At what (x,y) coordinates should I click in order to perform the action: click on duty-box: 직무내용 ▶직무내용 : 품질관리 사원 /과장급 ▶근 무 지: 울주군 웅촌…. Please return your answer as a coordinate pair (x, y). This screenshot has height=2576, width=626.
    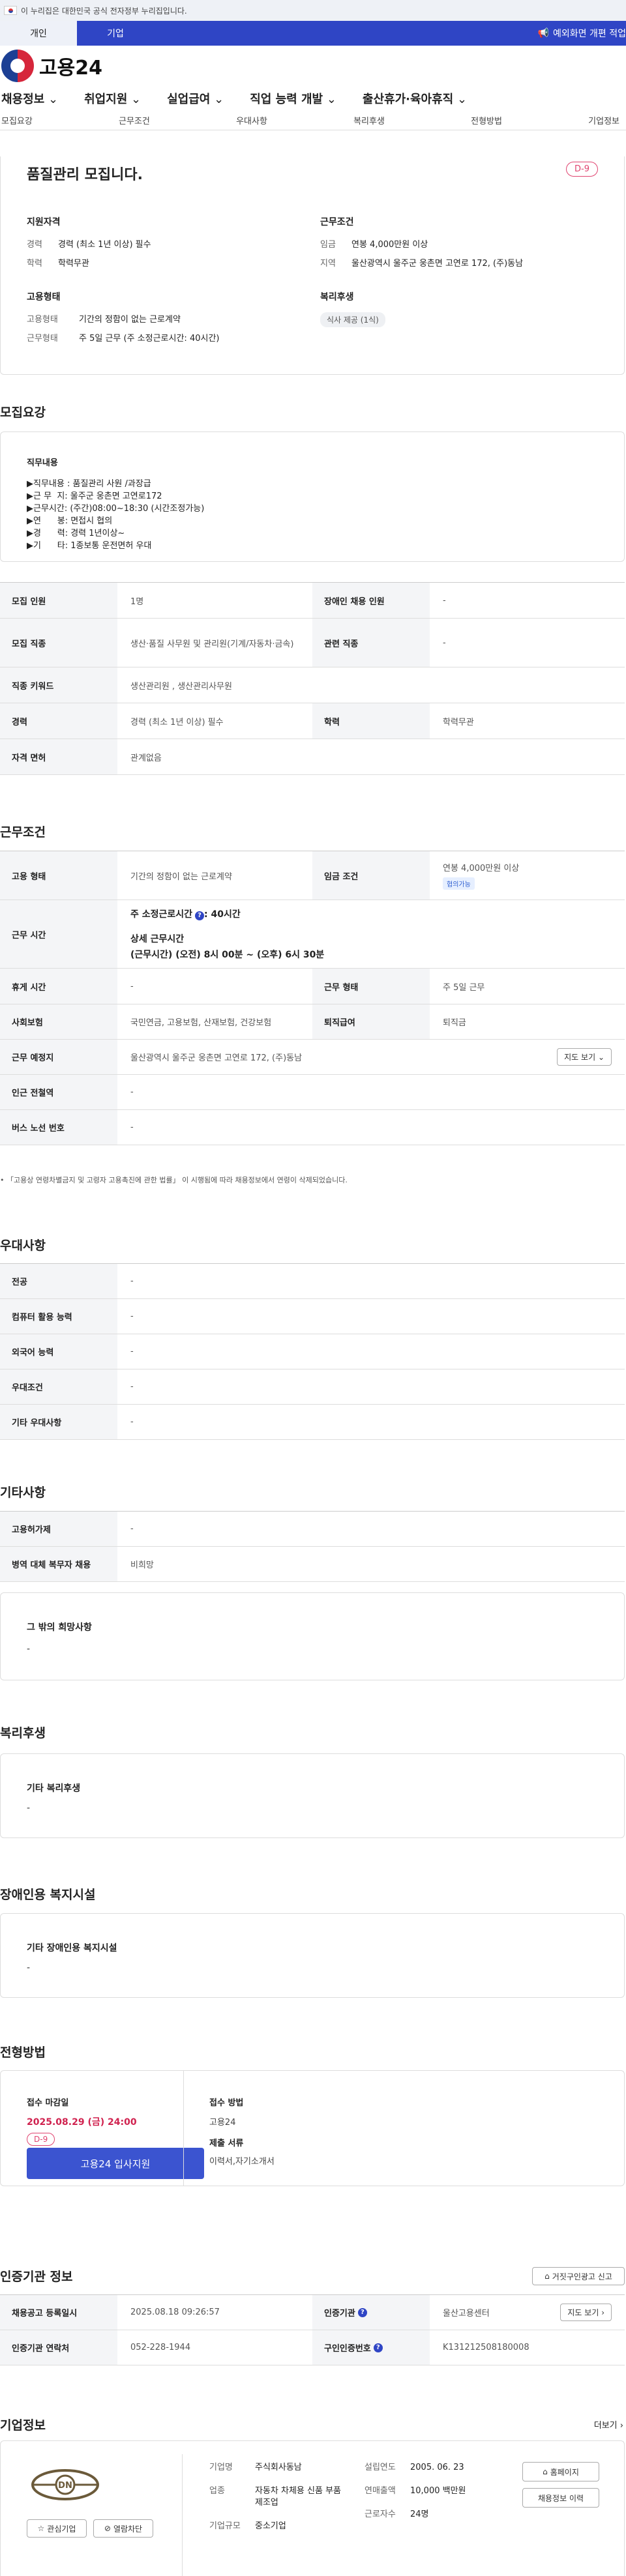
    Looking at the image, I should click on (312, 497).